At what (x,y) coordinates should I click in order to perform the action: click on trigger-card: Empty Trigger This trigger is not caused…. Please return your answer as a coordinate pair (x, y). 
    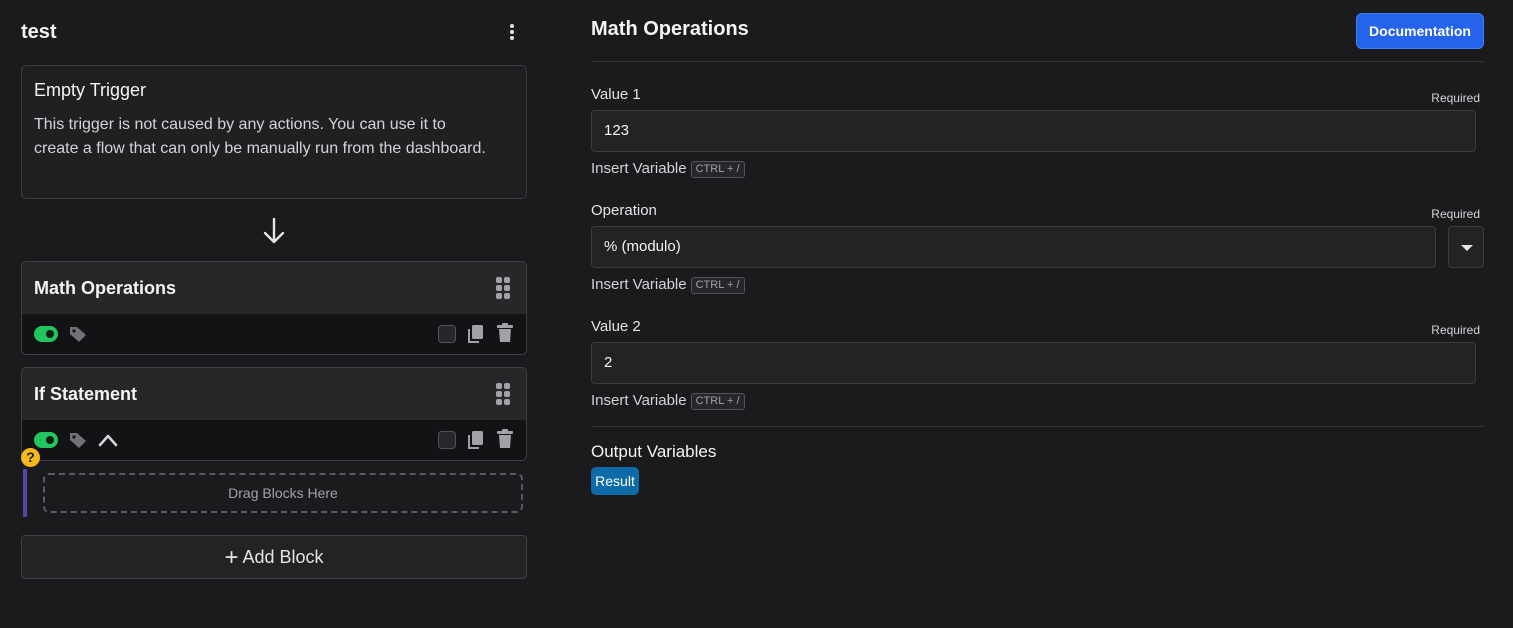
    Looking at the image, I should click on (274, 132).